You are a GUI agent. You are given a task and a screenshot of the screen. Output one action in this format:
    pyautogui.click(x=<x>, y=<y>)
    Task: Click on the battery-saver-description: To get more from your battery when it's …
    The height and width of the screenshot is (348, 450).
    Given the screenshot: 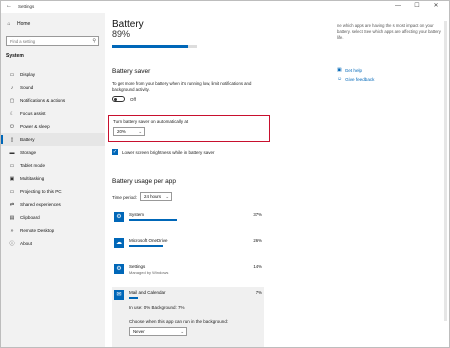 What is the action you would take?
    pyautogui.click(x=182, y=86)
    